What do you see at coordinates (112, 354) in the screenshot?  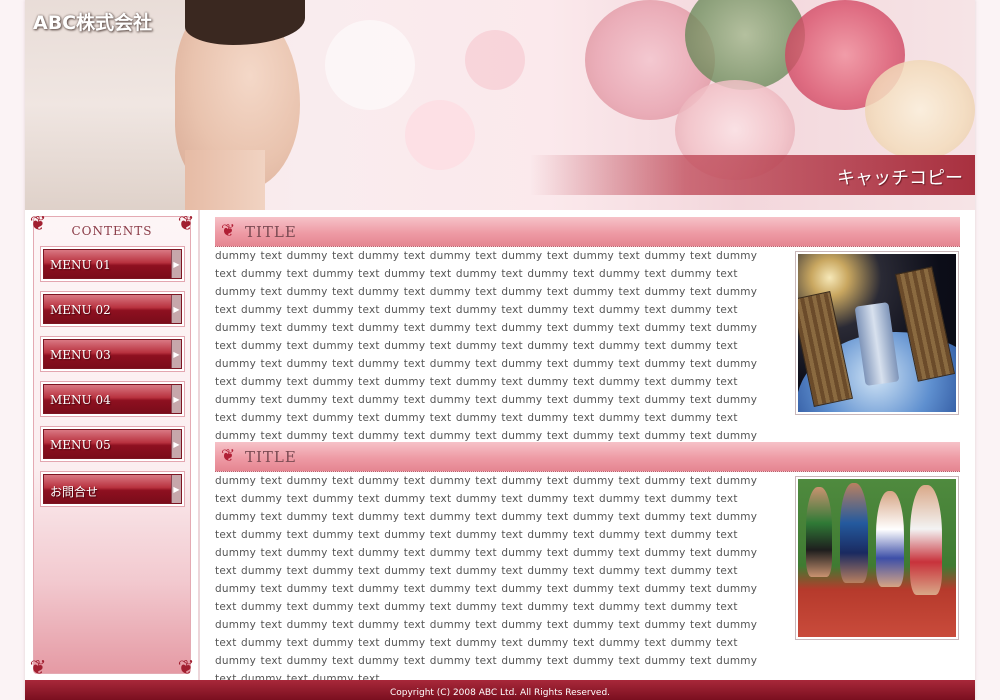 I see `menu-item-03: MENU 03 ▶` at bounding box center [112, 354].